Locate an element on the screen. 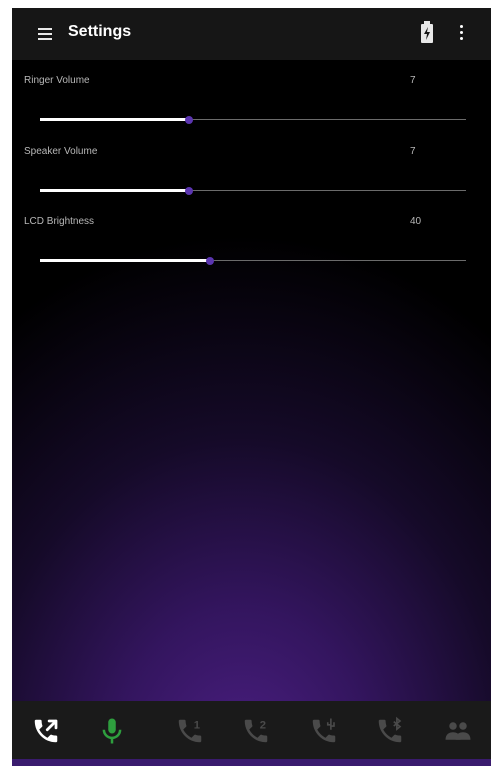 The image size is (491, 771). ringer-volume-slider is located at coordinates (253, 120).